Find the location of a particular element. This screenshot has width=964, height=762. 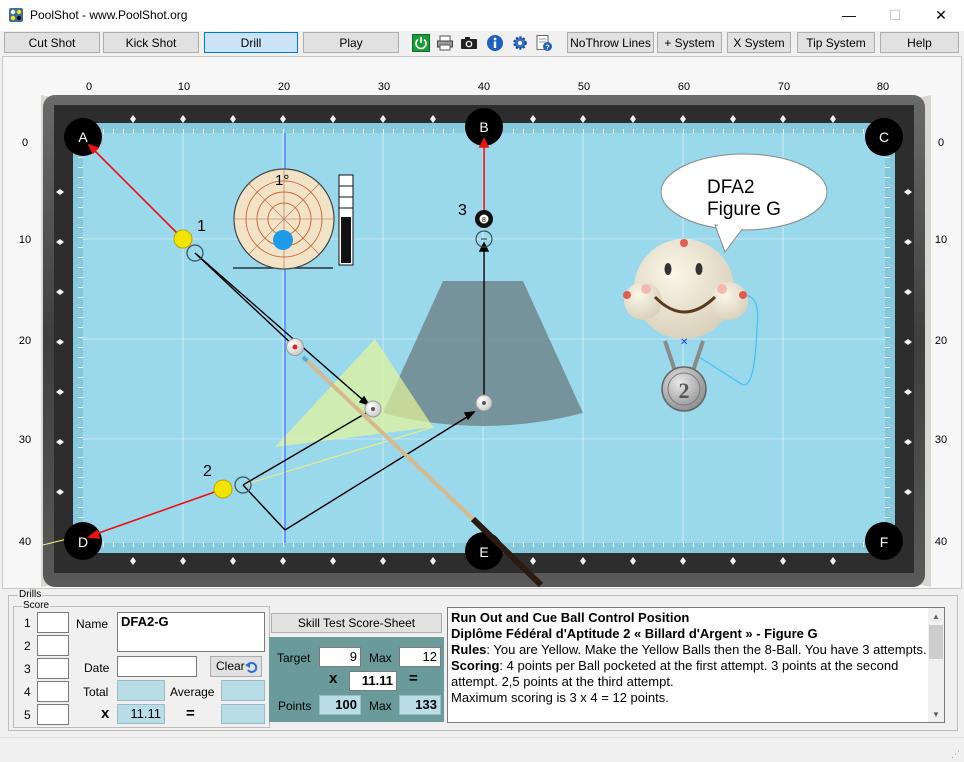

status-bar: ⋰ is located at coordinates (482, 749).